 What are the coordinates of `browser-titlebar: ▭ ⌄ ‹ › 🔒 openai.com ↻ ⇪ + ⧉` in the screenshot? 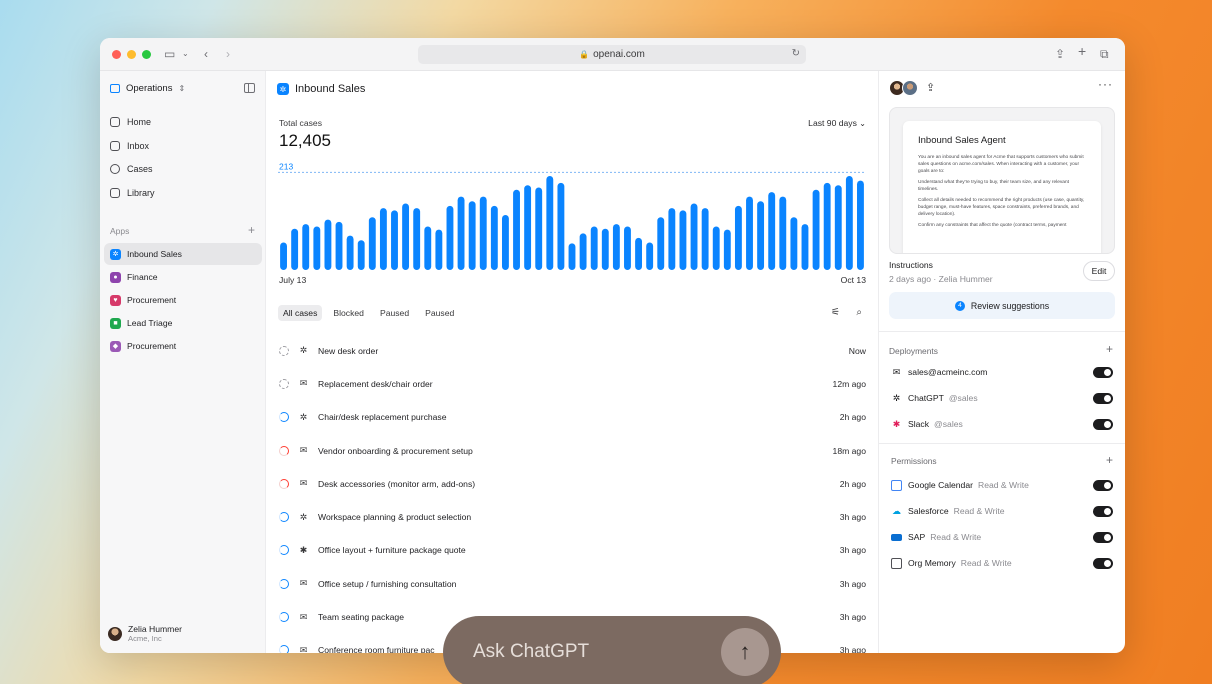 It's located at (612, 54).